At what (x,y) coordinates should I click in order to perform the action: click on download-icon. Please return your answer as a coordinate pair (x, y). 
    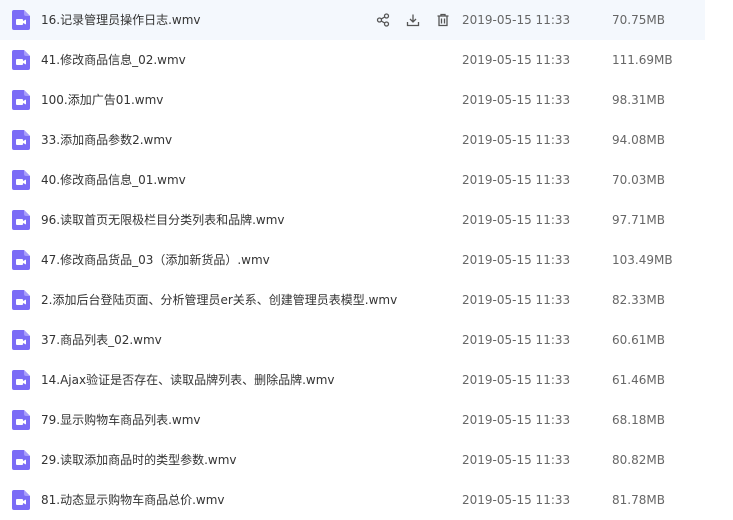
    Looking at the image, I should click on (413, 20).